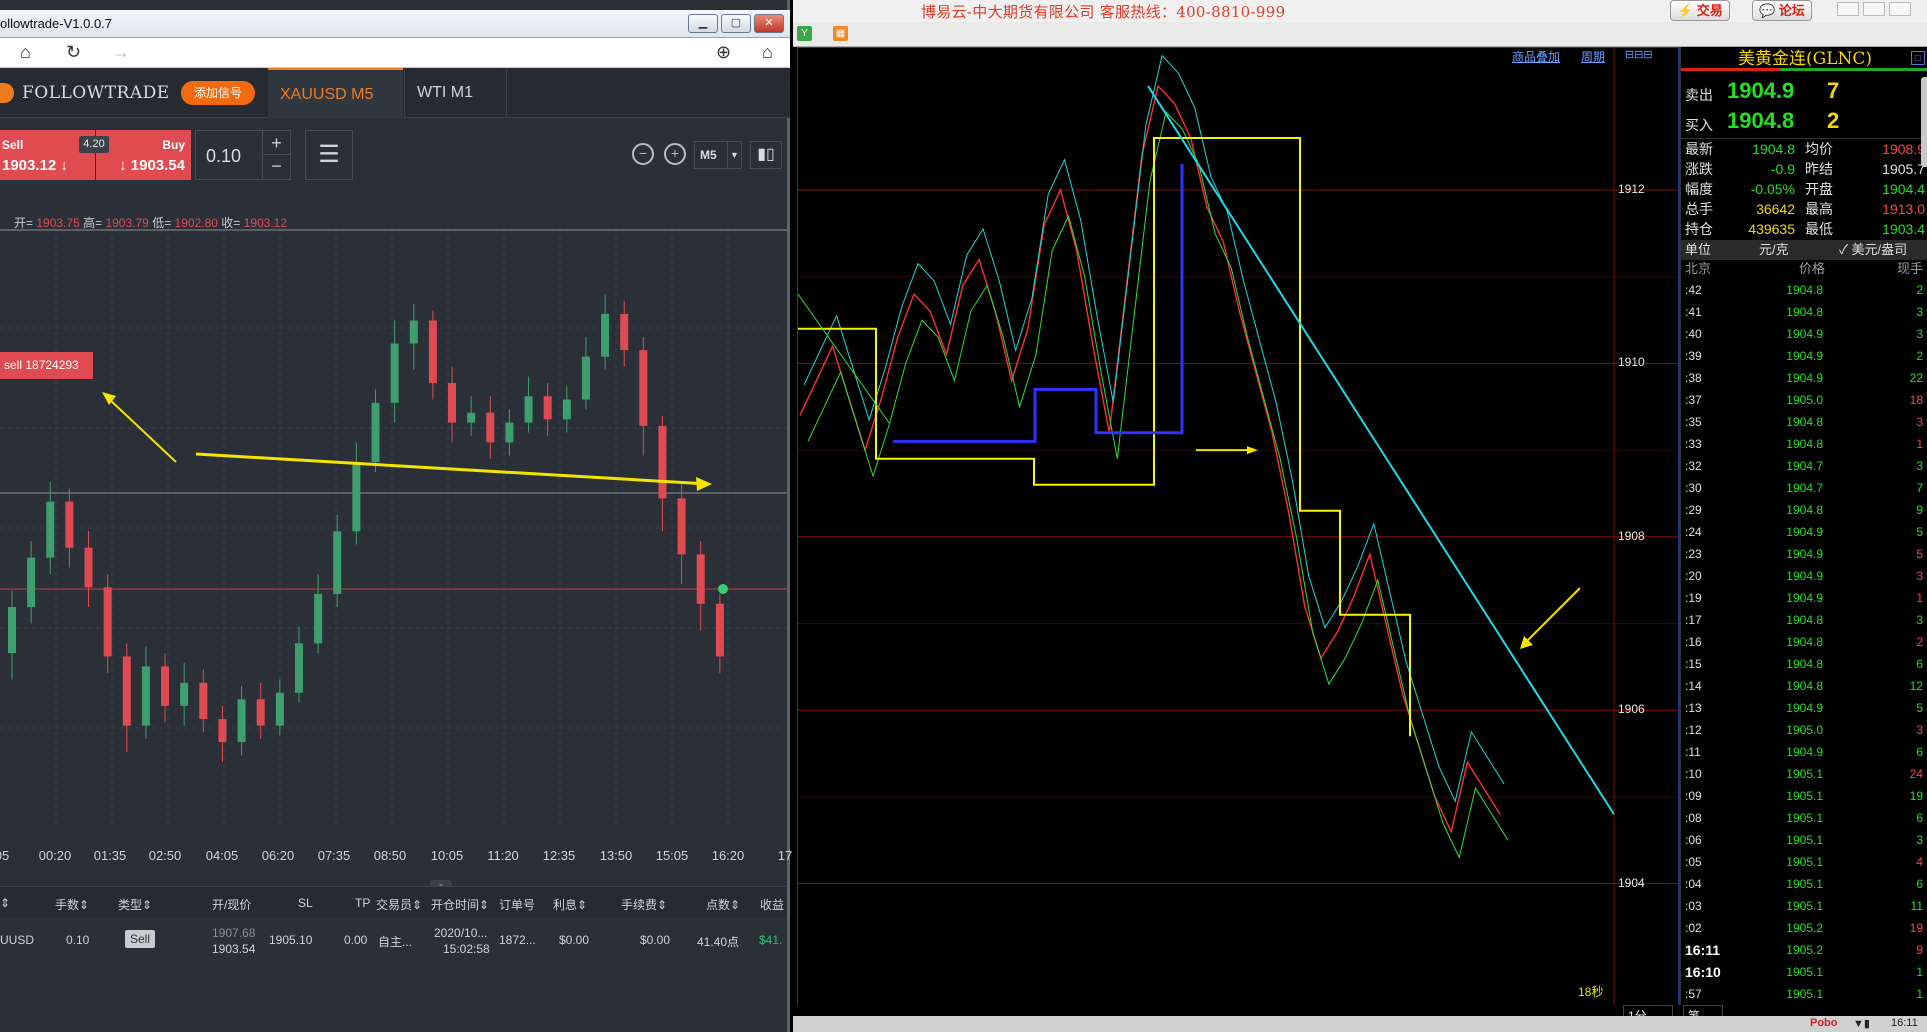 This screenshot has width=1927, height=1032. I want to click on tab-wti-m1: WTI M1, so click(455, 93).